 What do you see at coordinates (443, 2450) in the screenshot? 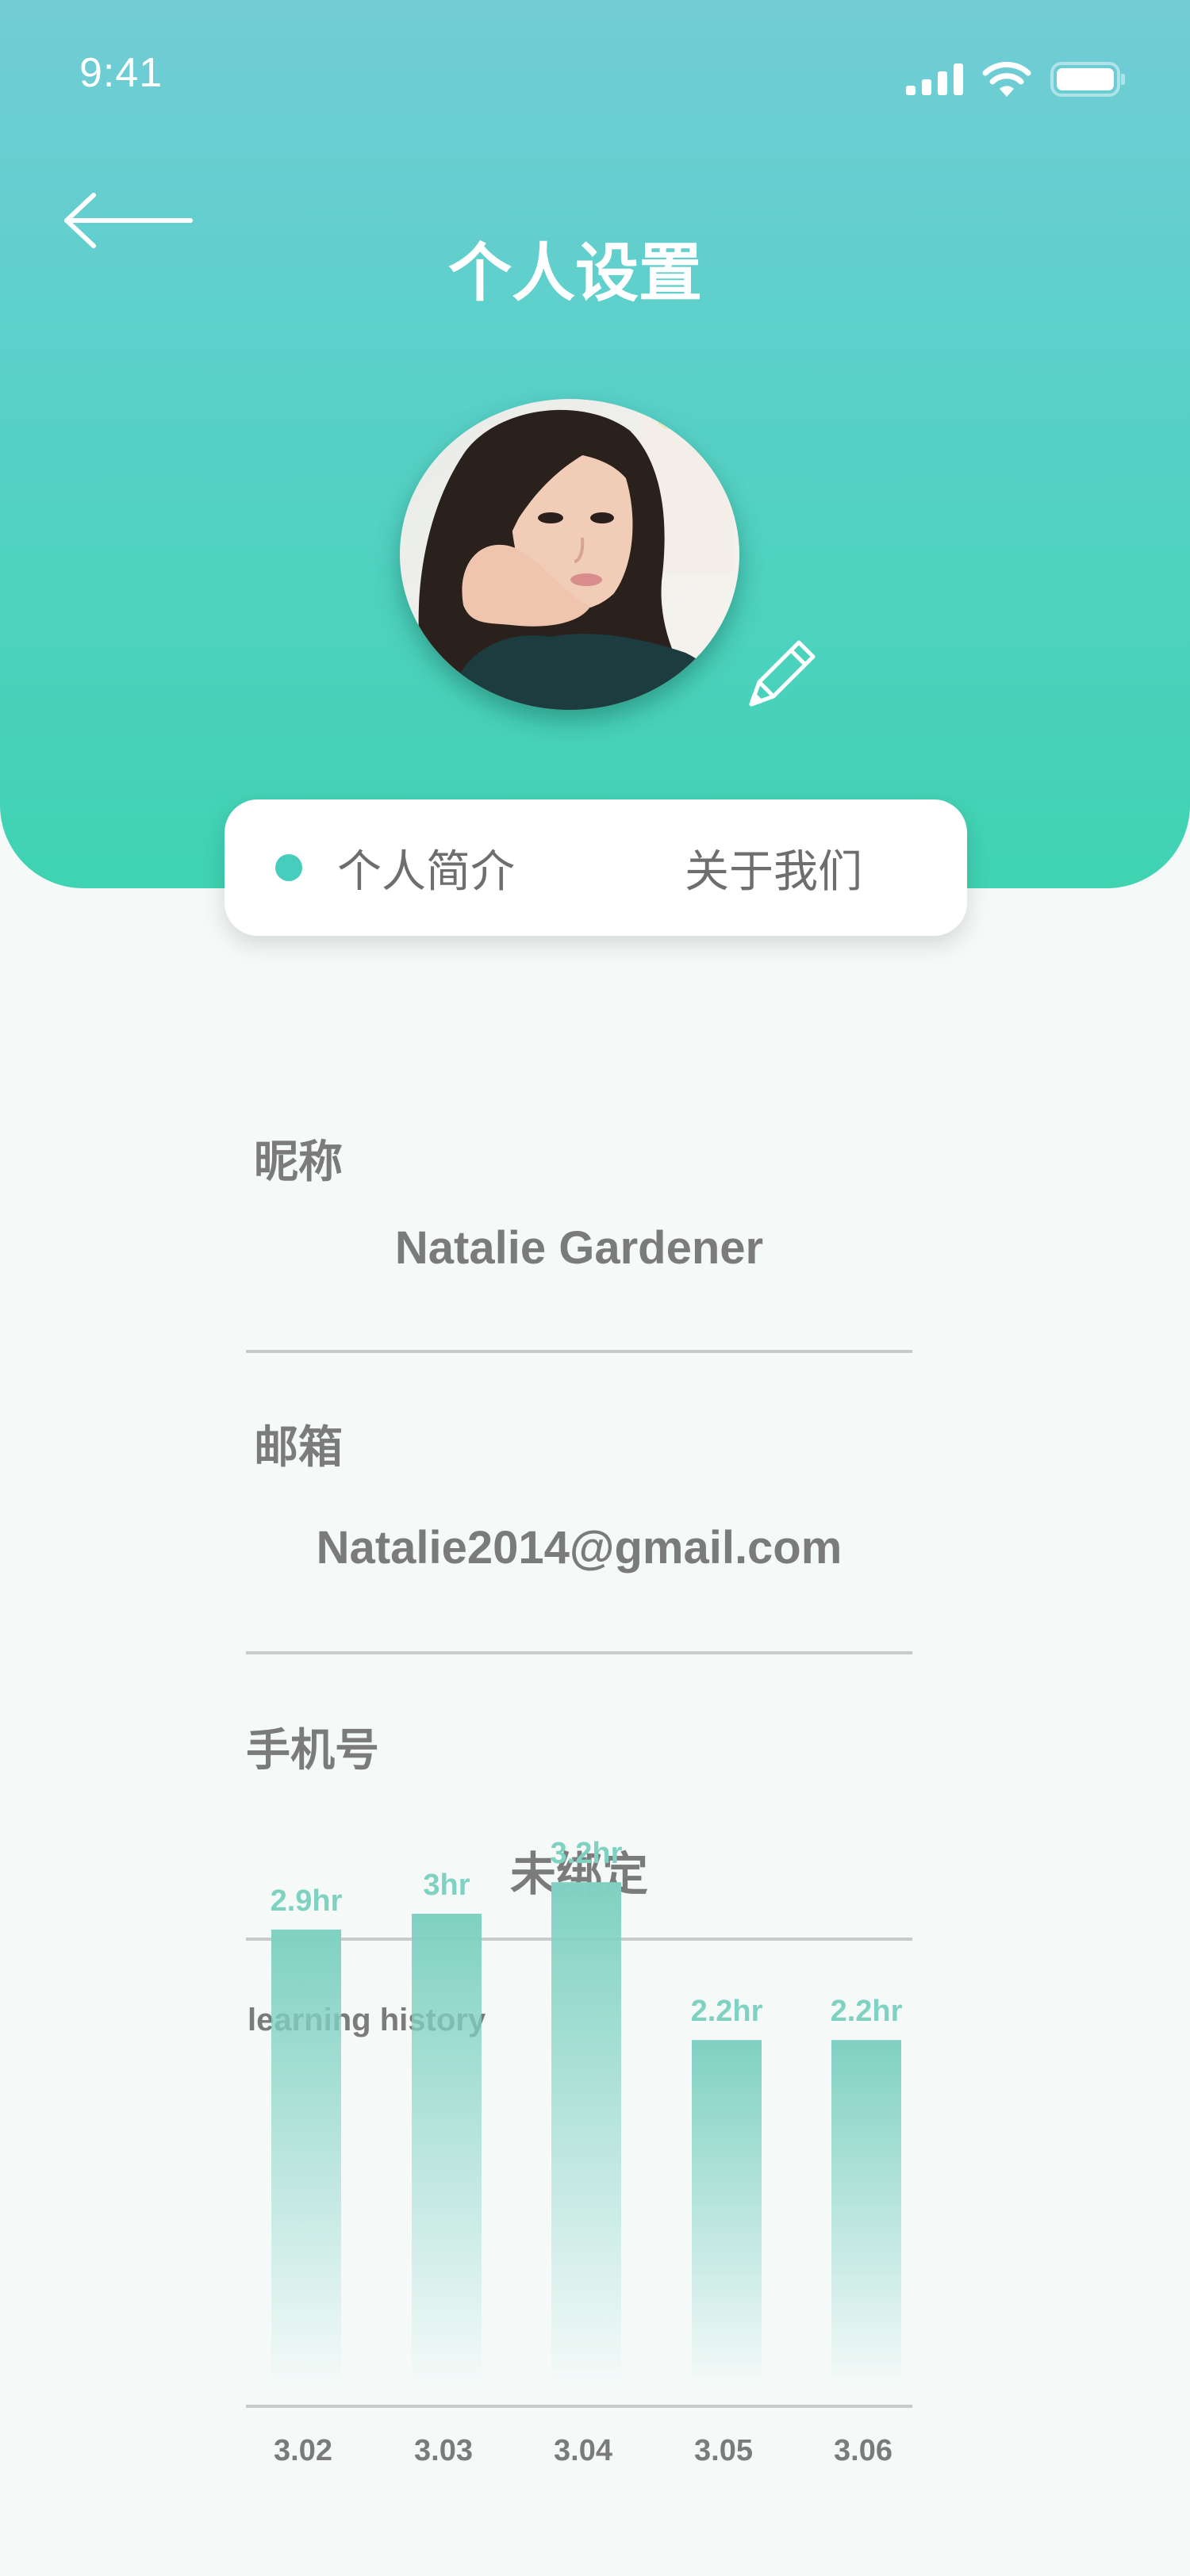
I see `x-tick-label: 3.03` at bounding box center [443, 2450].